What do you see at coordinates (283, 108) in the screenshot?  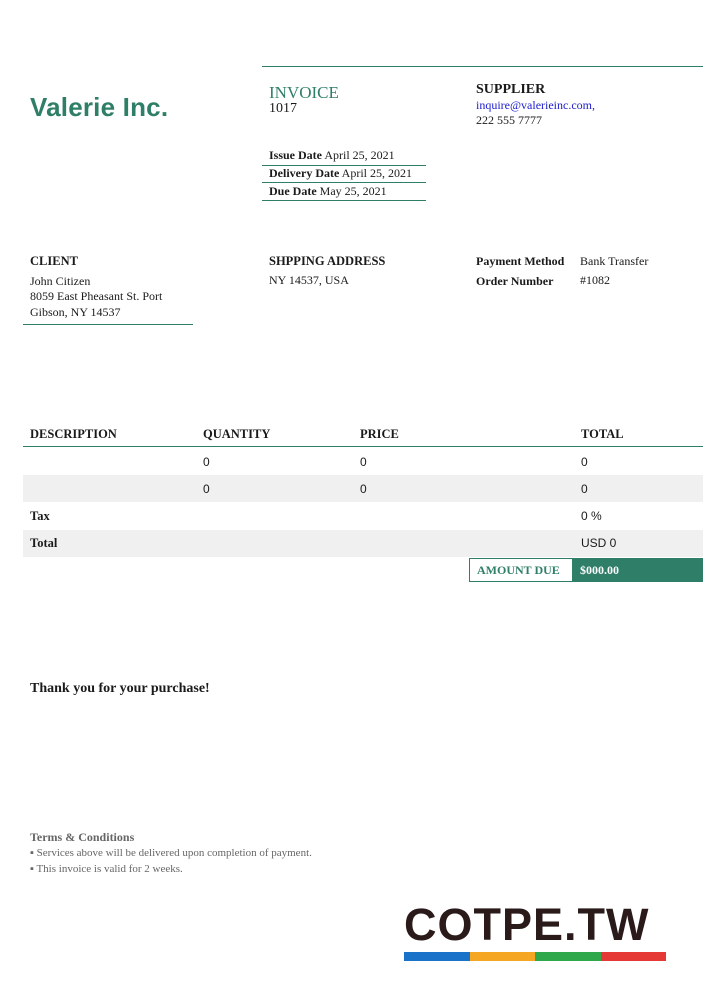 I see `invoice-number: 1017` at bounding box center [283, 108].